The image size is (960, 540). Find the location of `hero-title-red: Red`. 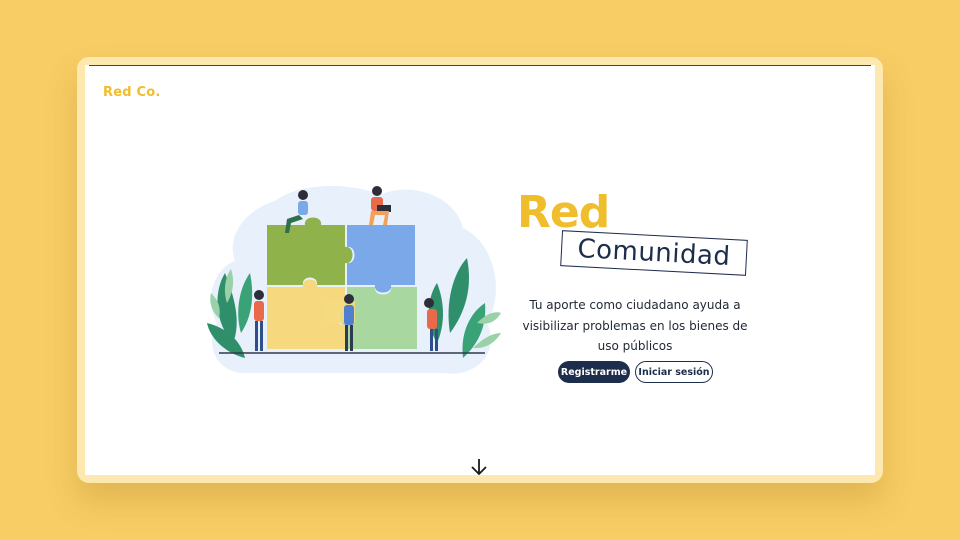

hero-title-red: Red is located at coordinates (563, 212).